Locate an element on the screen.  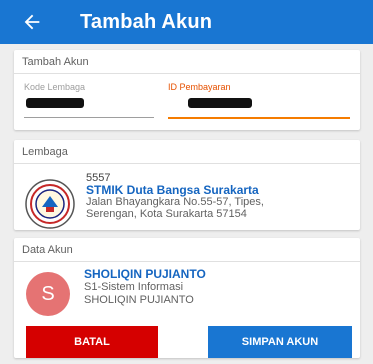
institution-address-line1: Jalan Bhayangkara No.55-57, Tipes, is located at coordinates (175, 202).